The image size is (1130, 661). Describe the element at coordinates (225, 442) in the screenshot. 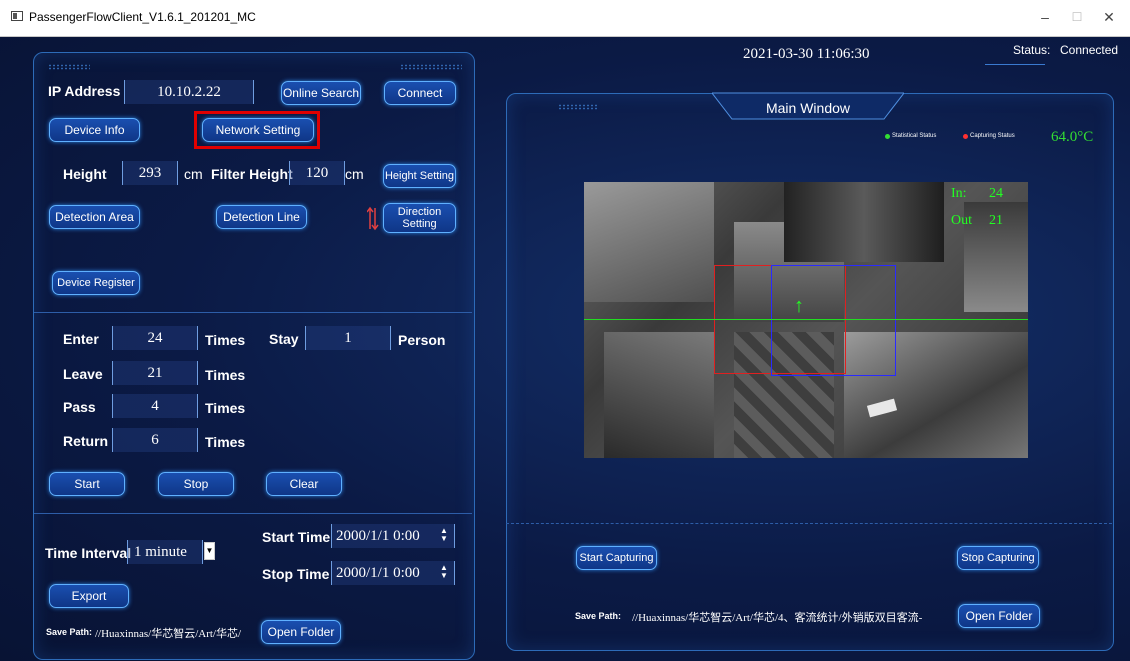

I see `return-unit: Times` at that location.